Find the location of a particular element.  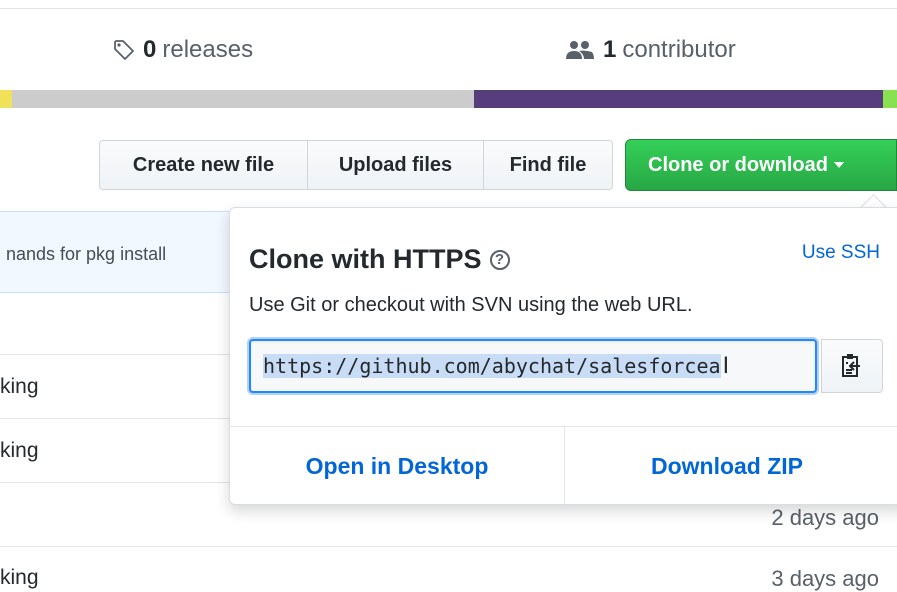

create-new-file-button: Create new file is located at coordinates (203, 165).